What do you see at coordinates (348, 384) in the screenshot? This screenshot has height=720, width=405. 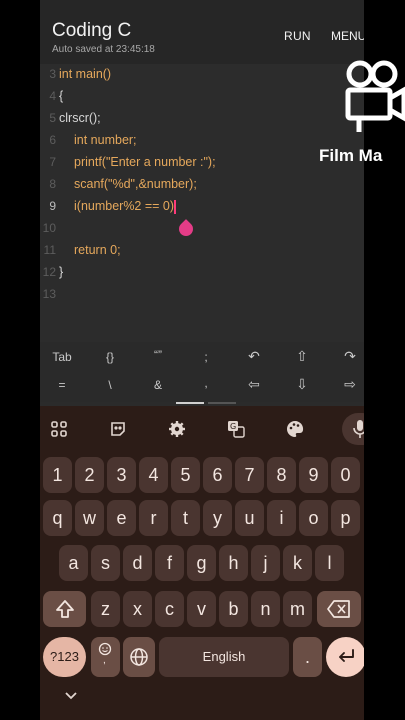 I see `arrow-right-icon: ⇨` at bounding box center [348, 384].